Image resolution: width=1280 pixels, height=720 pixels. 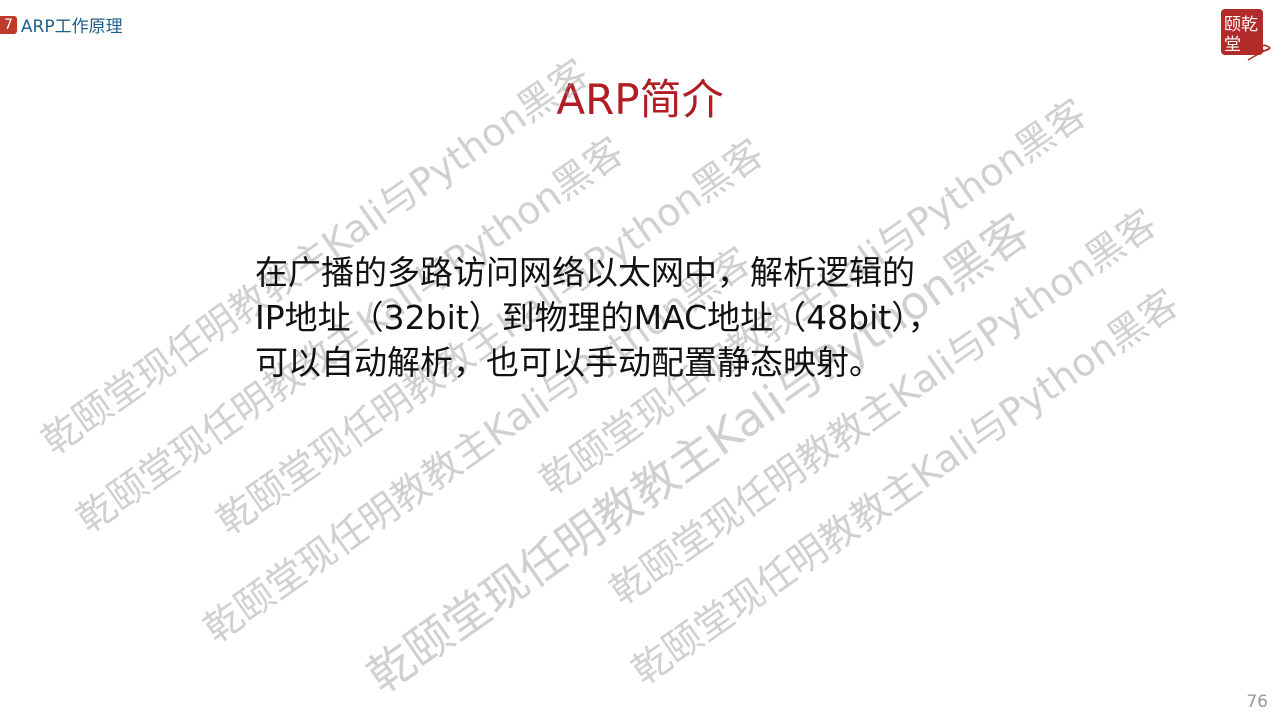 What do you see at coordinates (585, 272) in the screenshot?
I see `body-line: 在广播的多路访问网络以太网中，解析逻辑的` at bounding box center [585, 272].